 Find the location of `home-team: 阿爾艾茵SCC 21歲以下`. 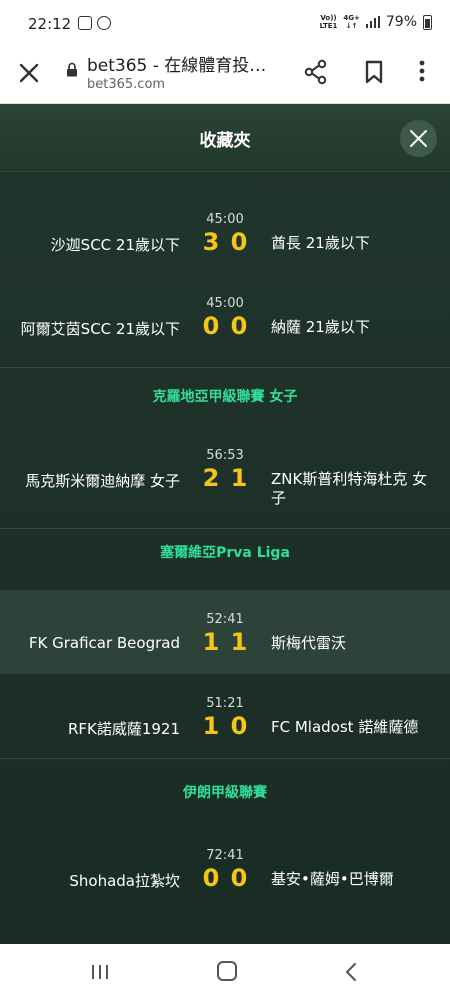

home-team: 阿爾艾茵SCC 21歲以下 is located at coordinates (100, 329).